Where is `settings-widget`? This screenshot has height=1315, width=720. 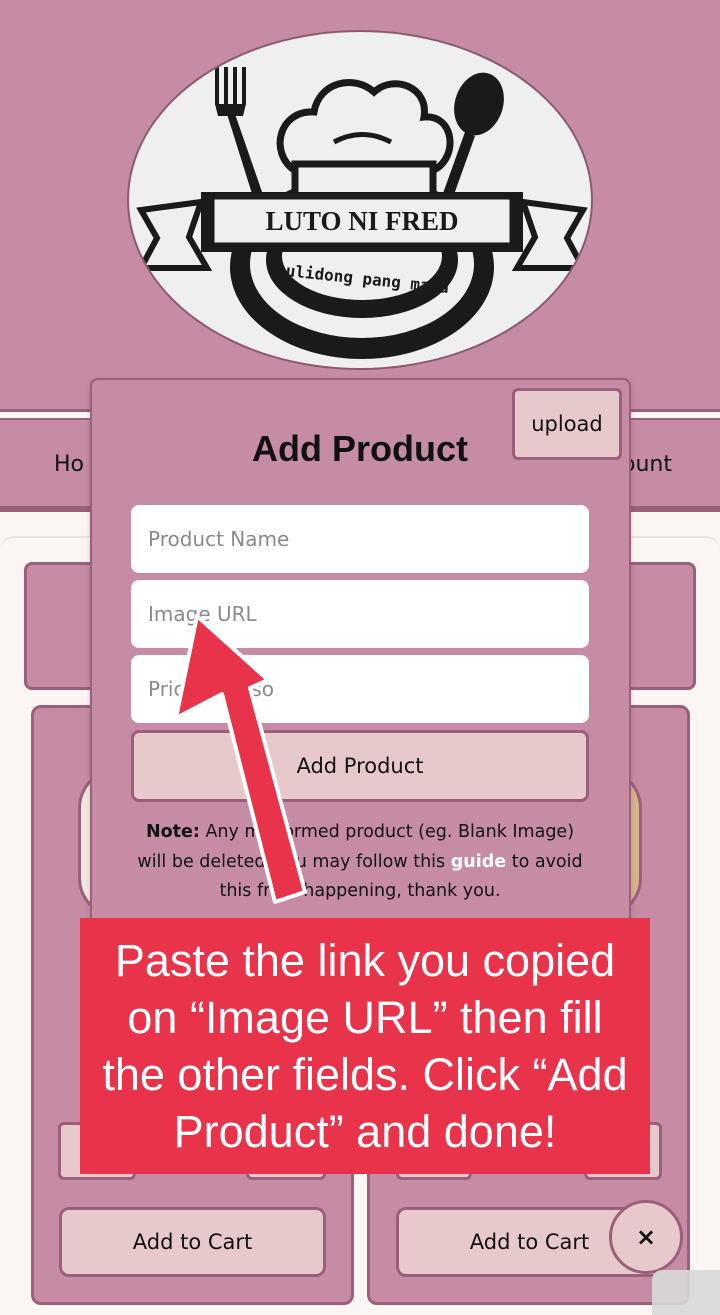
settings-widget is located at coordinates (686, 1292).